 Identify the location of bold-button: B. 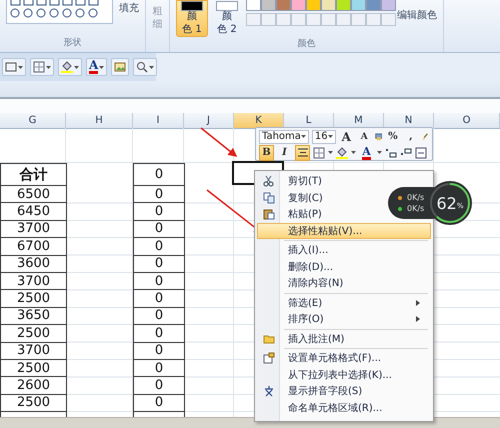
(266, 152).